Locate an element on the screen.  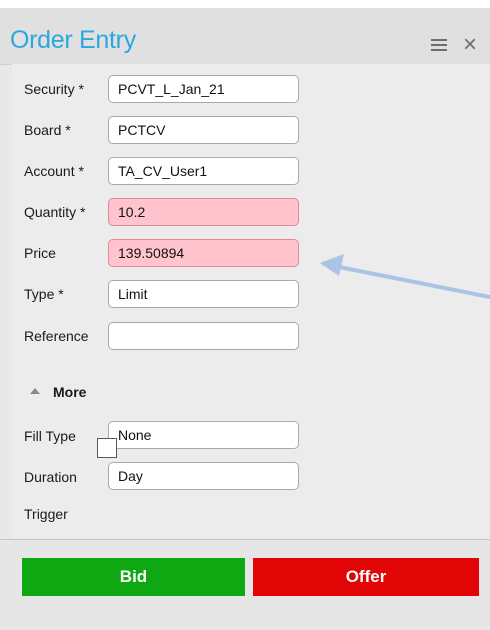
action-footer: Bid Offer is located at coordinates (245, 585).